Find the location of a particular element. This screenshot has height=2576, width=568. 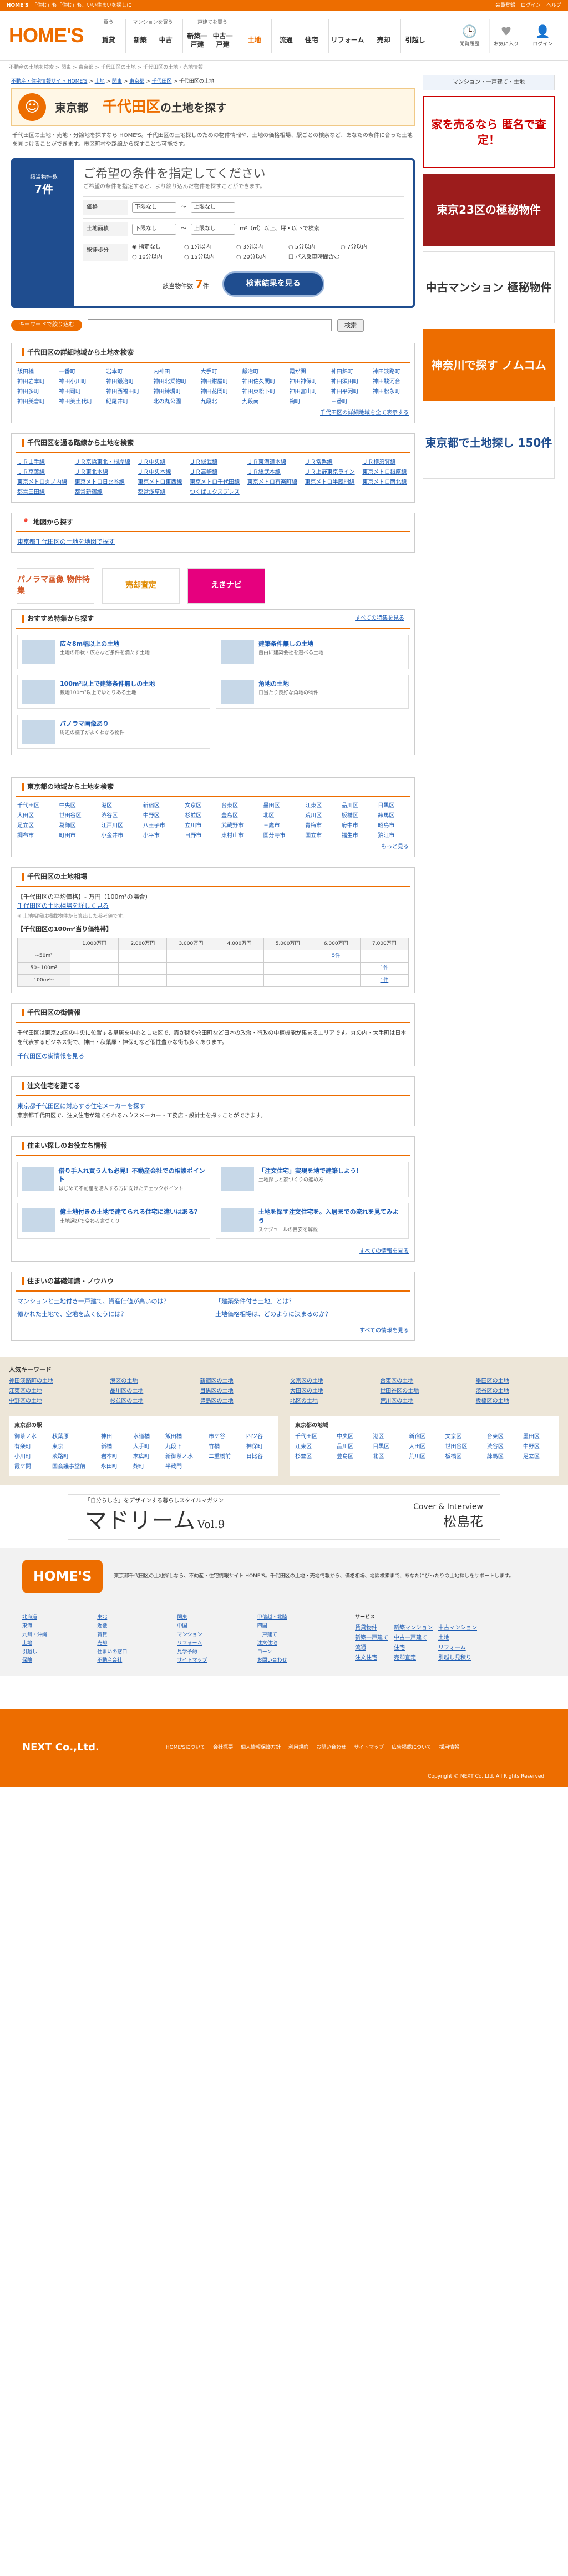

footer-link: 近畿 is located at coordinates (135, 1626).